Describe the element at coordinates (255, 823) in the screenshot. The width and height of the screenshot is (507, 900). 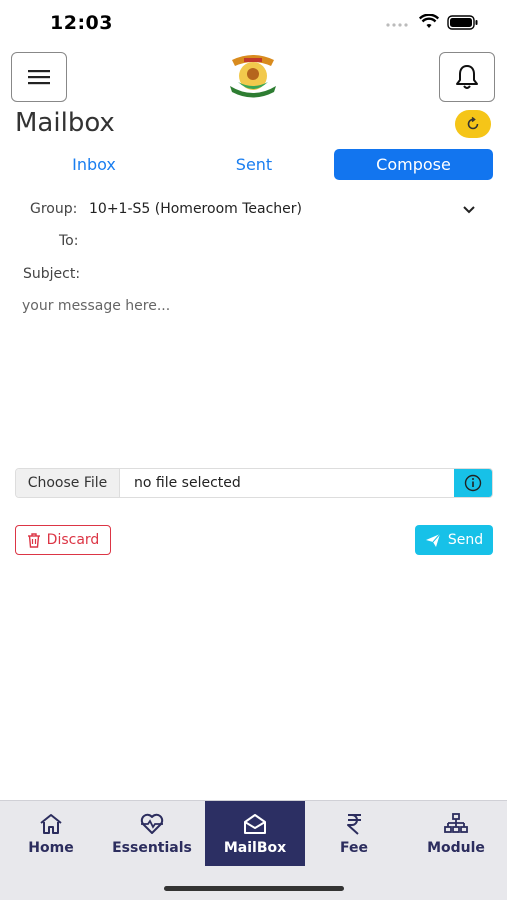
I see `mail-open-icon` at that location.